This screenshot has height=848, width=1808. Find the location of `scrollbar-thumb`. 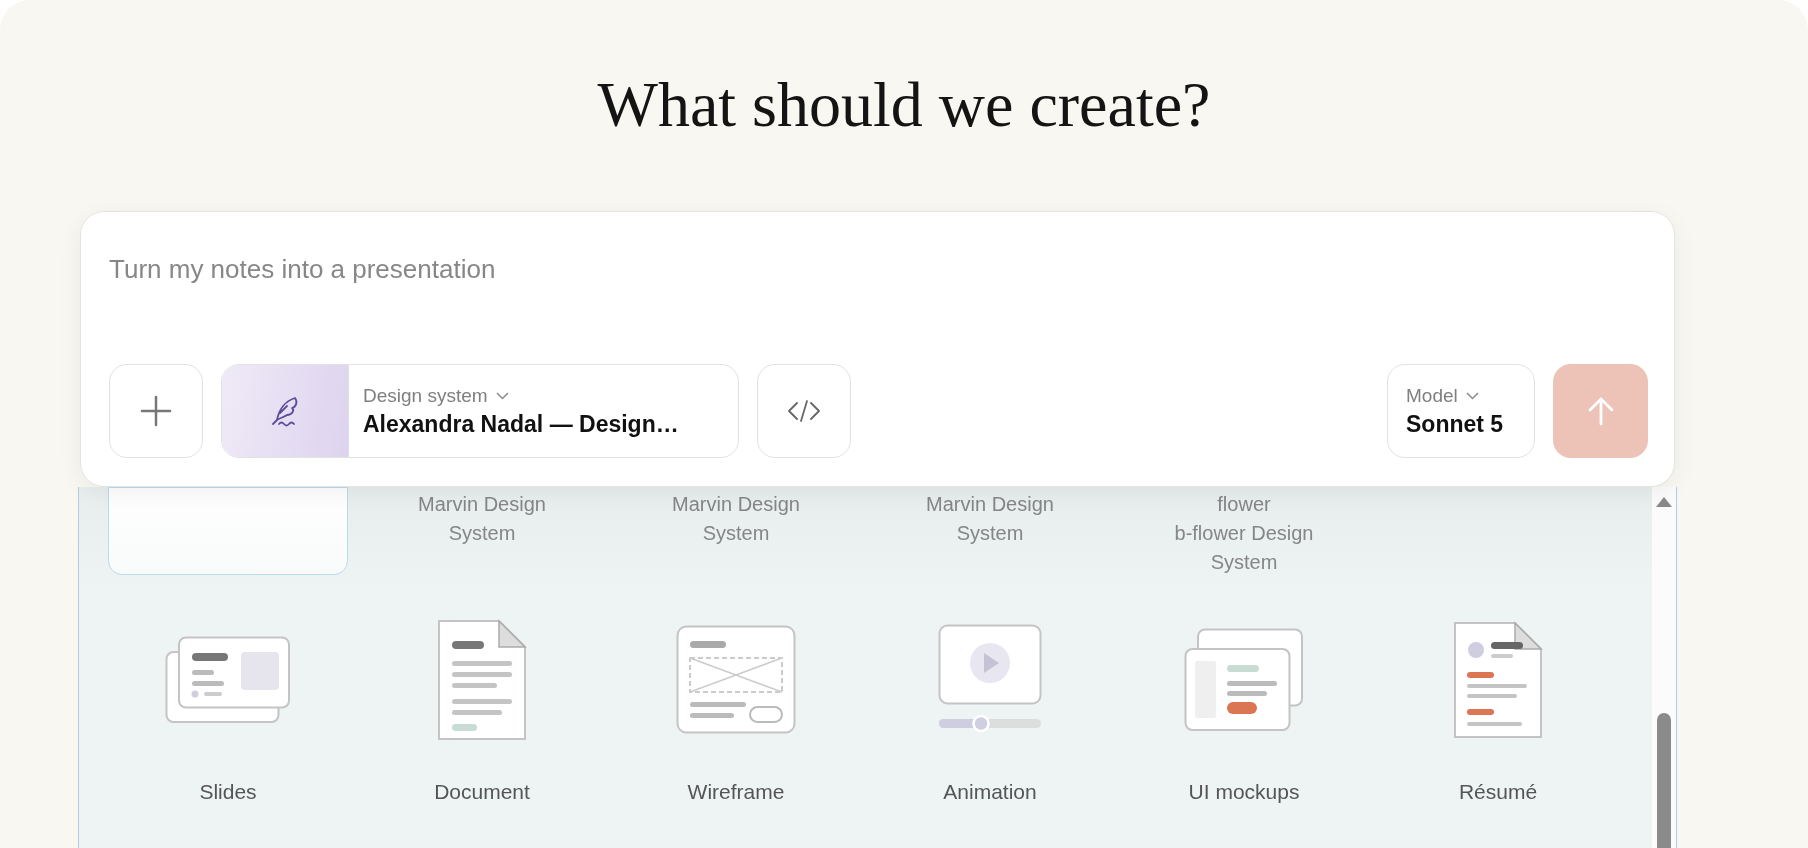

scrollbar-thumb is located at coordinates (1664, 780).